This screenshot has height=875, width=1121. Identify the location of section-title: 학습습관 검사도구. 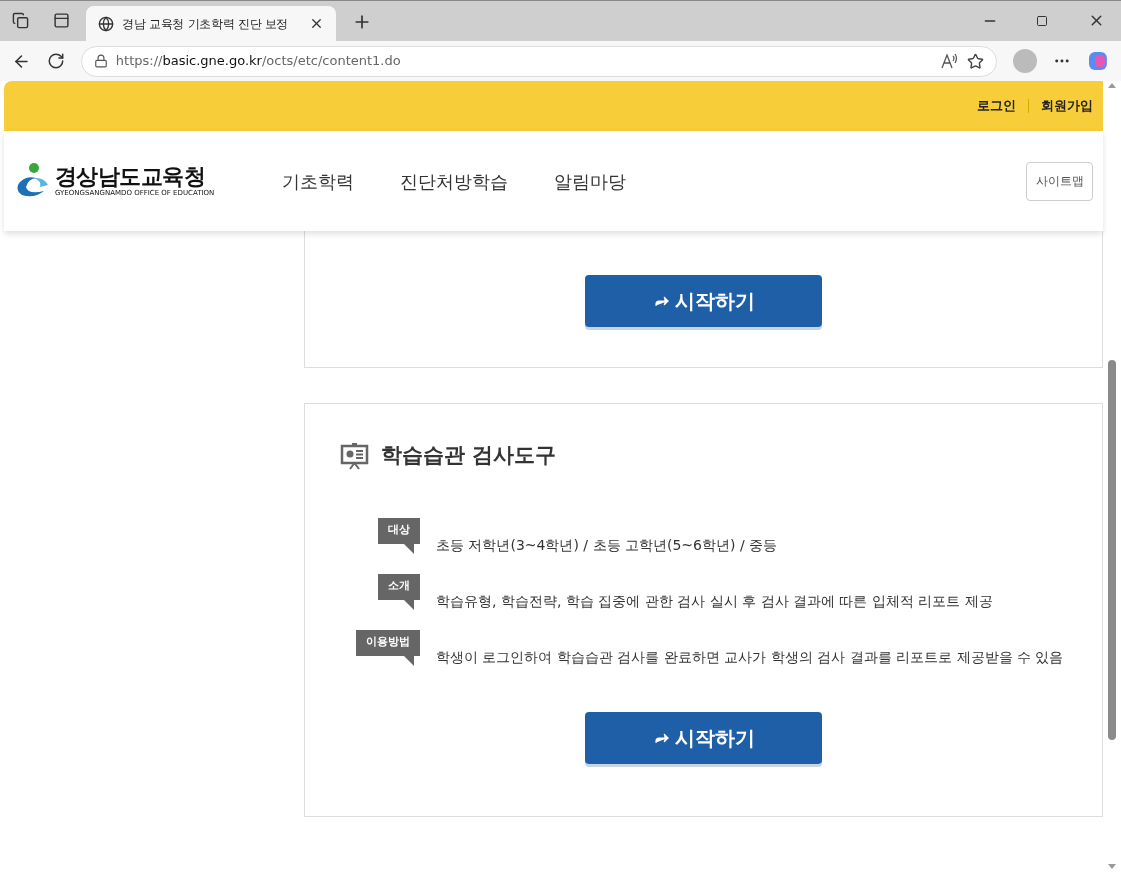
(469, 455).